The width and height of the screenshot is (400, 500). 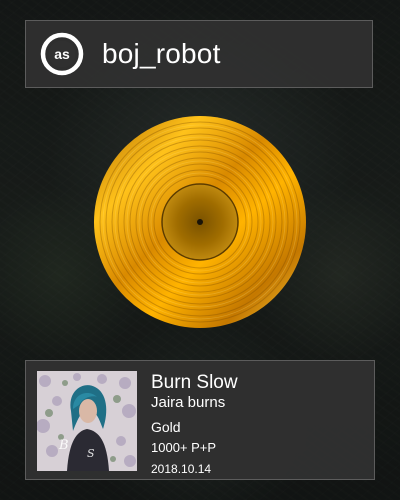 What do you see at coordinates (194, 383) in the screenshot?
I see `track-title: Burn Slow` at bounding box center [194, 383].